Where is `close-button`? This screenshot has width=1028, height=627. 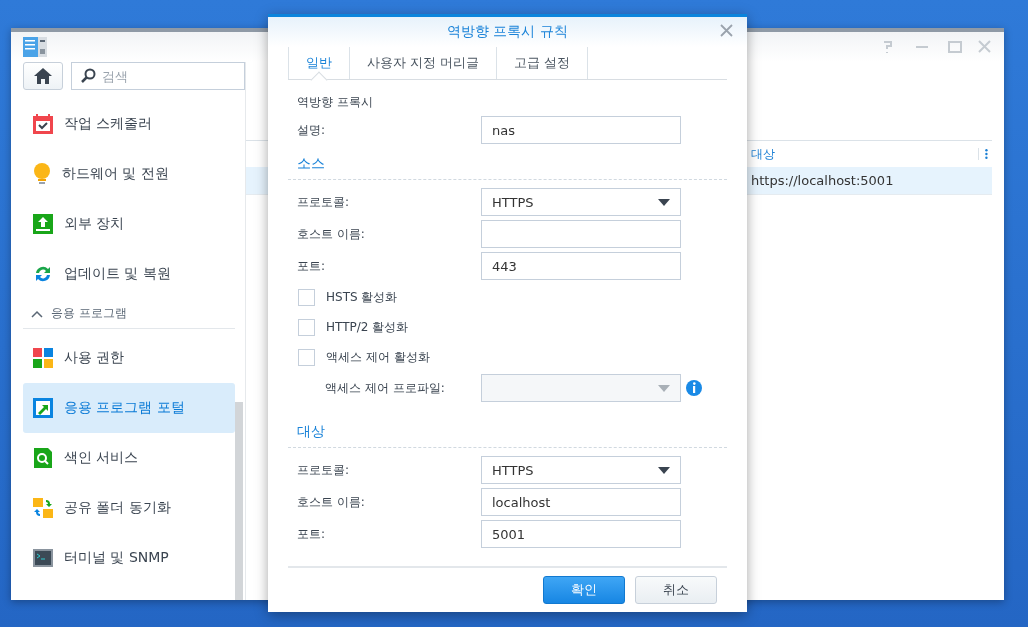
close-button is located at coordinates (726, 30).